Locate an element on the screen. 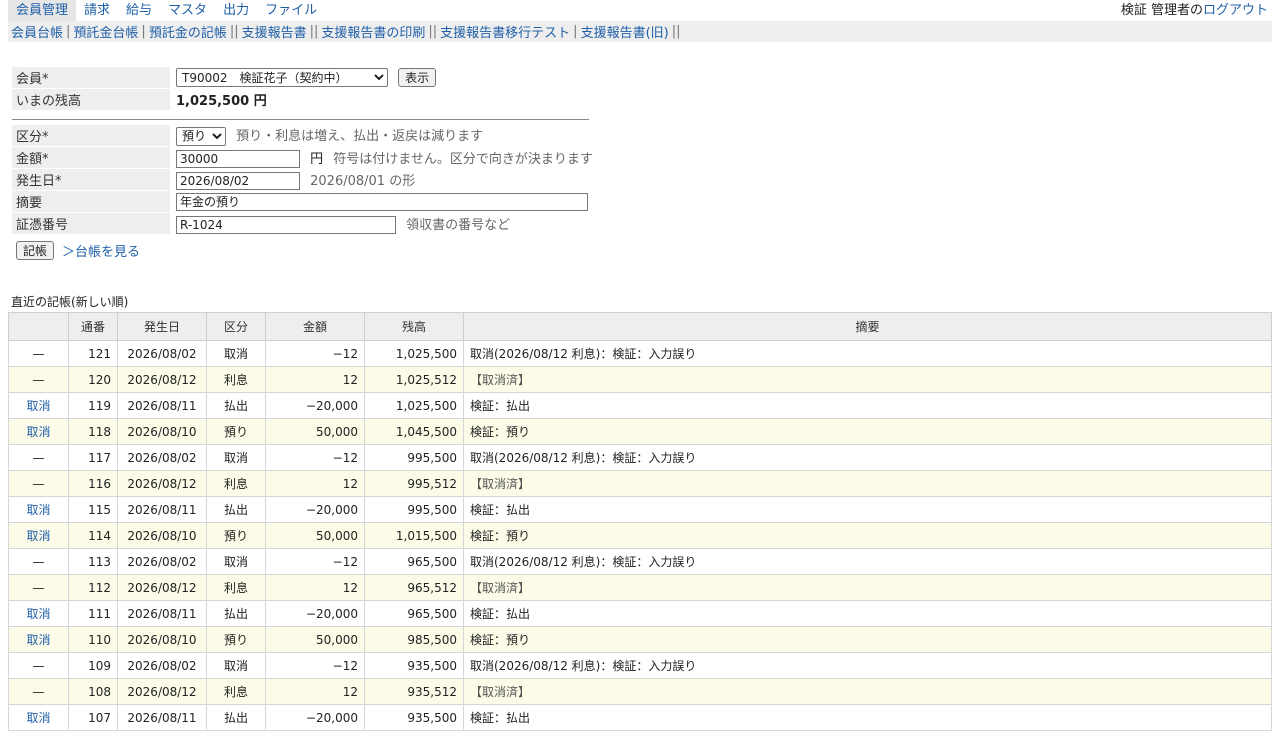  table-row: 取消 111 2026/08/11 払出 −20,000 965,500 検証：払出 is located at coordinates (640, 613).